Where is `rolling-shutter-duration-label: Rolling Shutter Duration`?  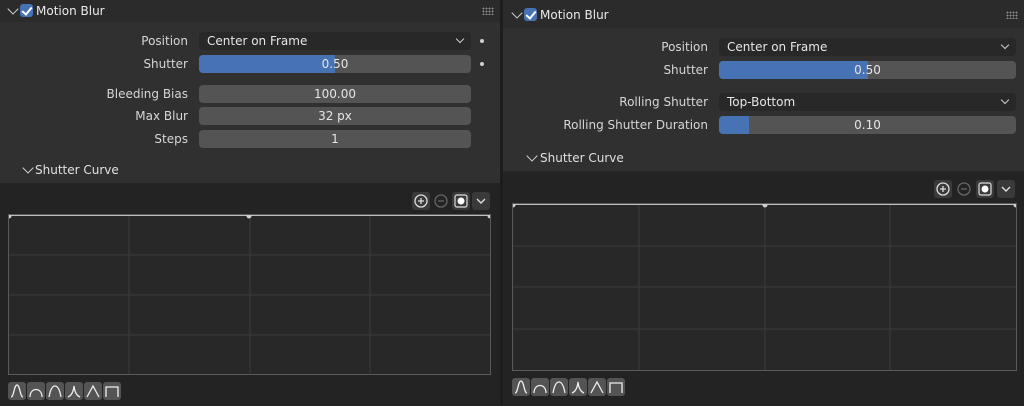 rolling-shutter-duration-label: Rolling Shutter Duration is located at coordinates (635, 125).